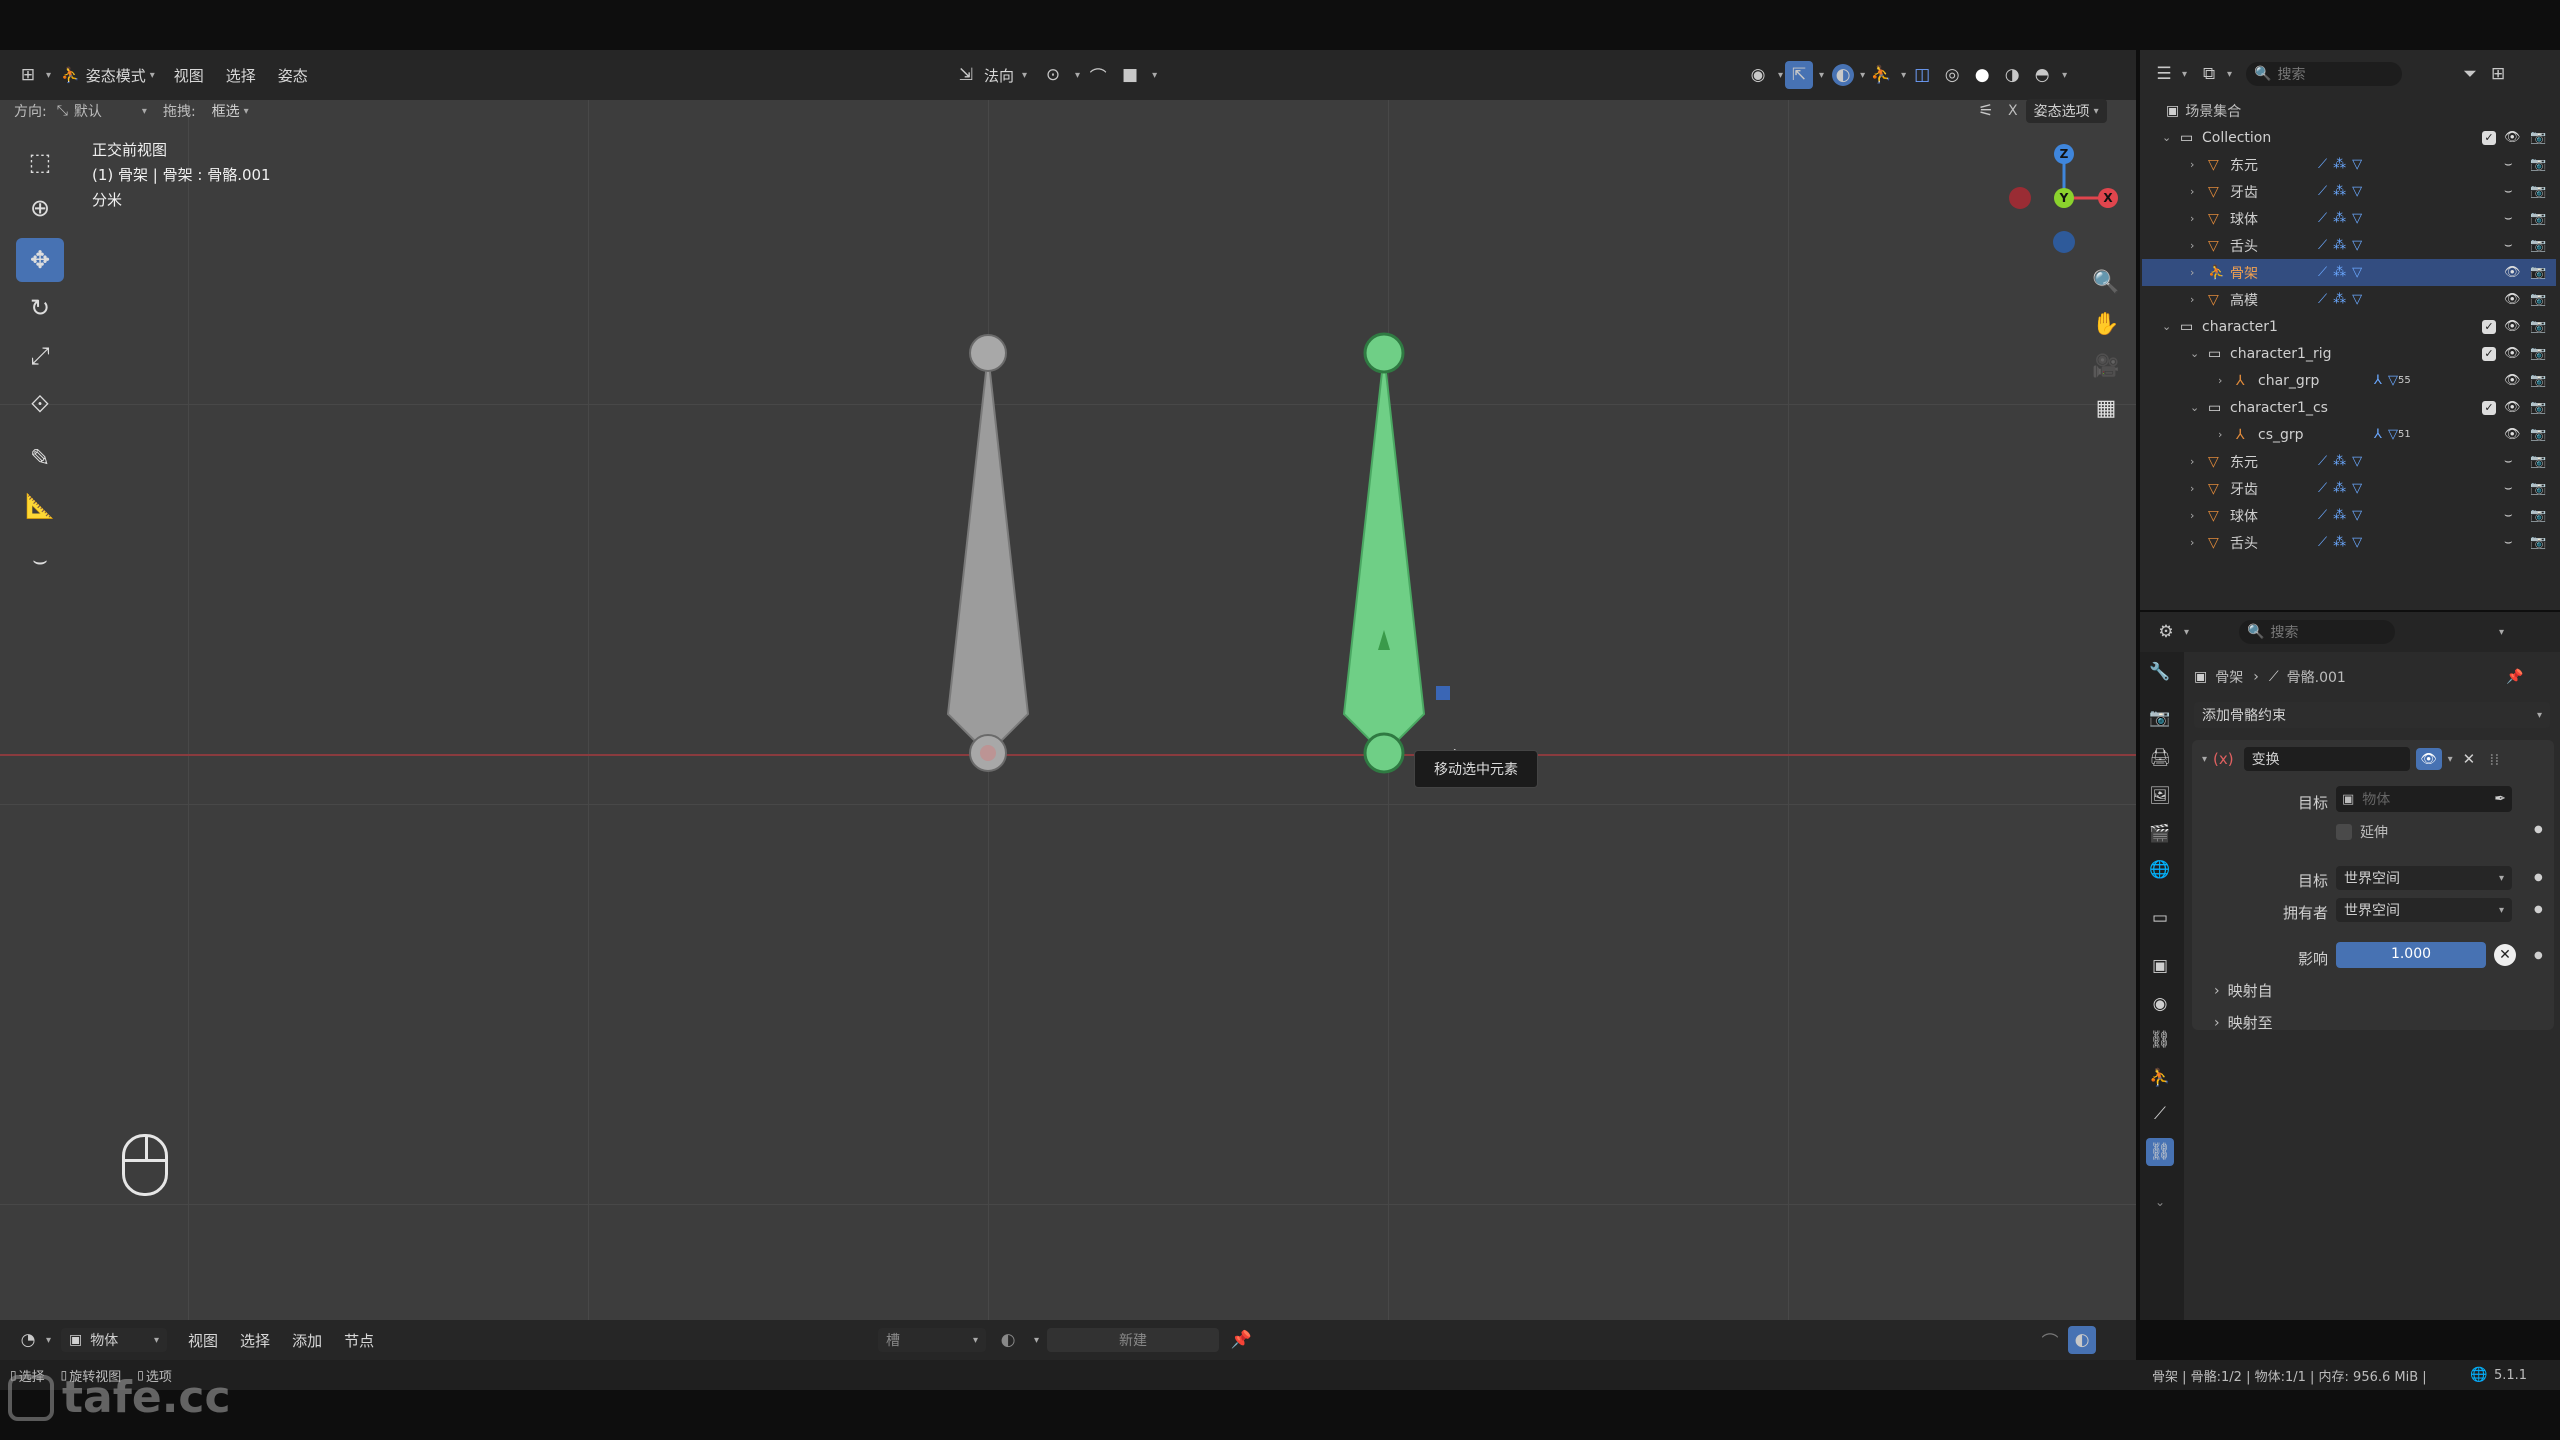 This screenshot has width=2560, height=1440. What do you see at coordinates (2500, 799) in the screenshot?
I see `eyedropper-icon: ✒` at bounding box center [2500, 799].